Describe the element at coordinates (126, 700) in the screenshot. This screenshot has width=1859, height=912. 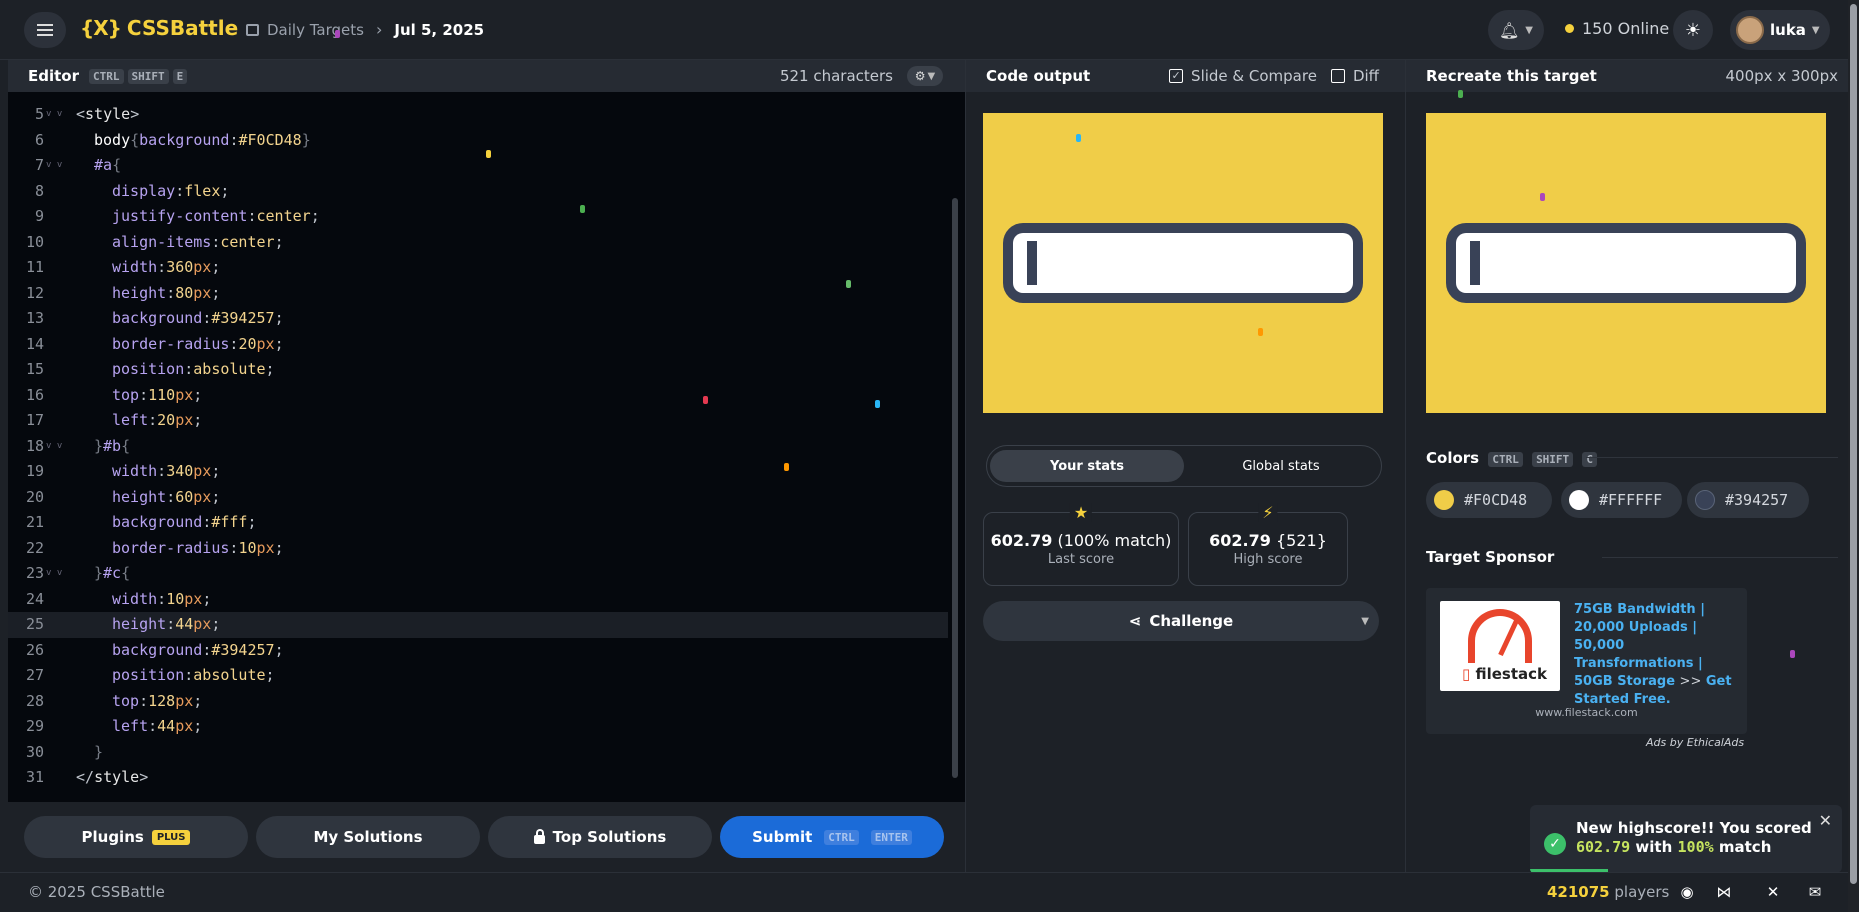
I see `code-token: top` at that location.